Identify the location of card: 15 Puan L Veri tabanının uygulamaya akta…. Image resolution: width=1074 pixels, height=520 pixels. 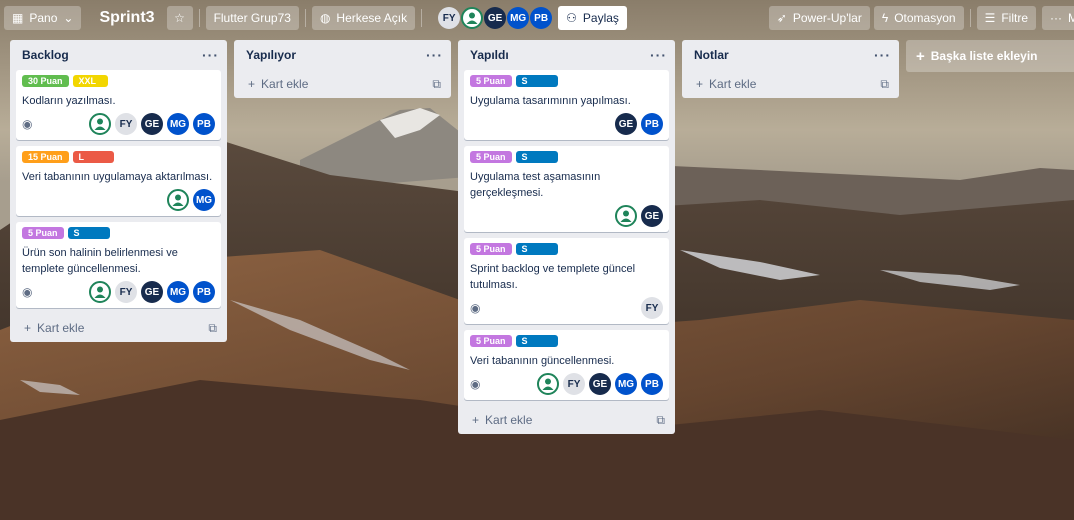
(118, 181).